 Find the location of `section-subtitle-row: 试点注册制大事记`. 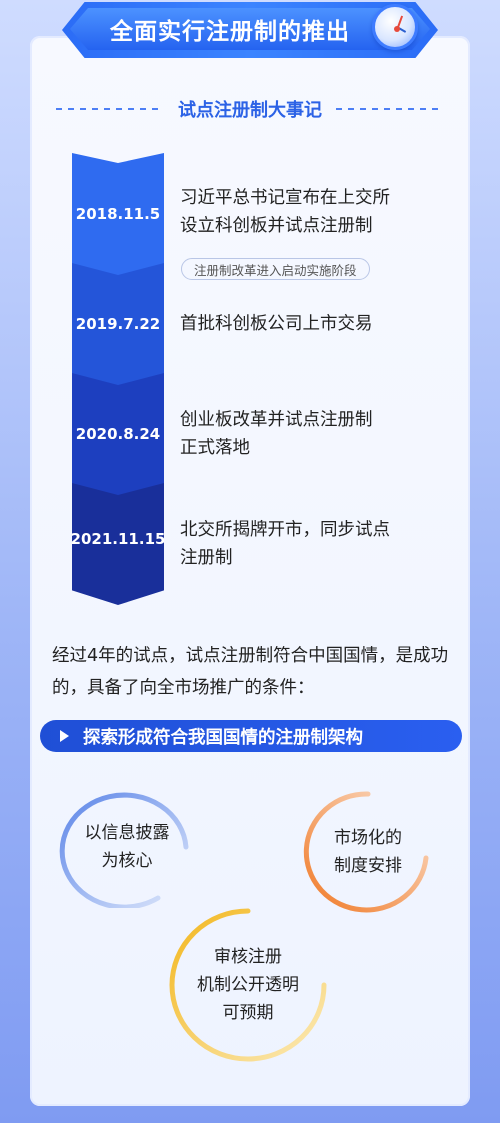

section-subtitle-row: 试点注册制大事记 is located at coordinates (250, 109).